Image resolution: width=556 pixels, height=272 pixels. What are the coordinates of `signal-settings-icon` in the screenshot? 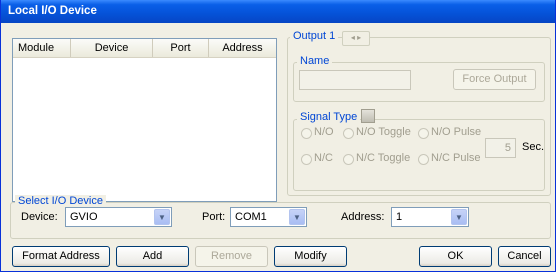 It's located at (368, 116).